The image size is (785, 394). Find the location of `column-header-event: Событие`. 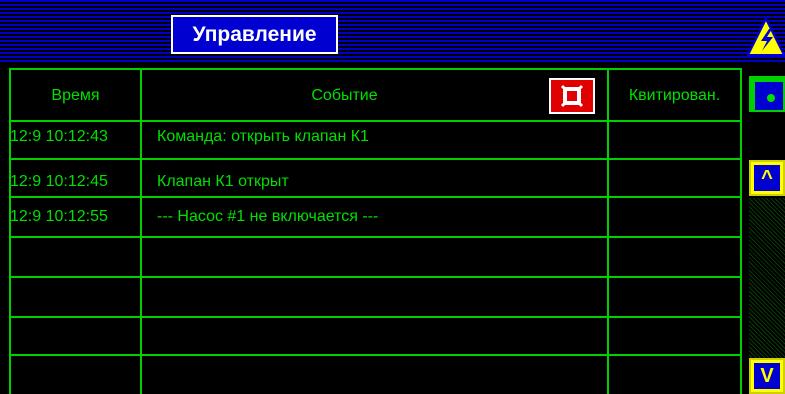

column-header-event: Событие is located at coordinates (344, 95).